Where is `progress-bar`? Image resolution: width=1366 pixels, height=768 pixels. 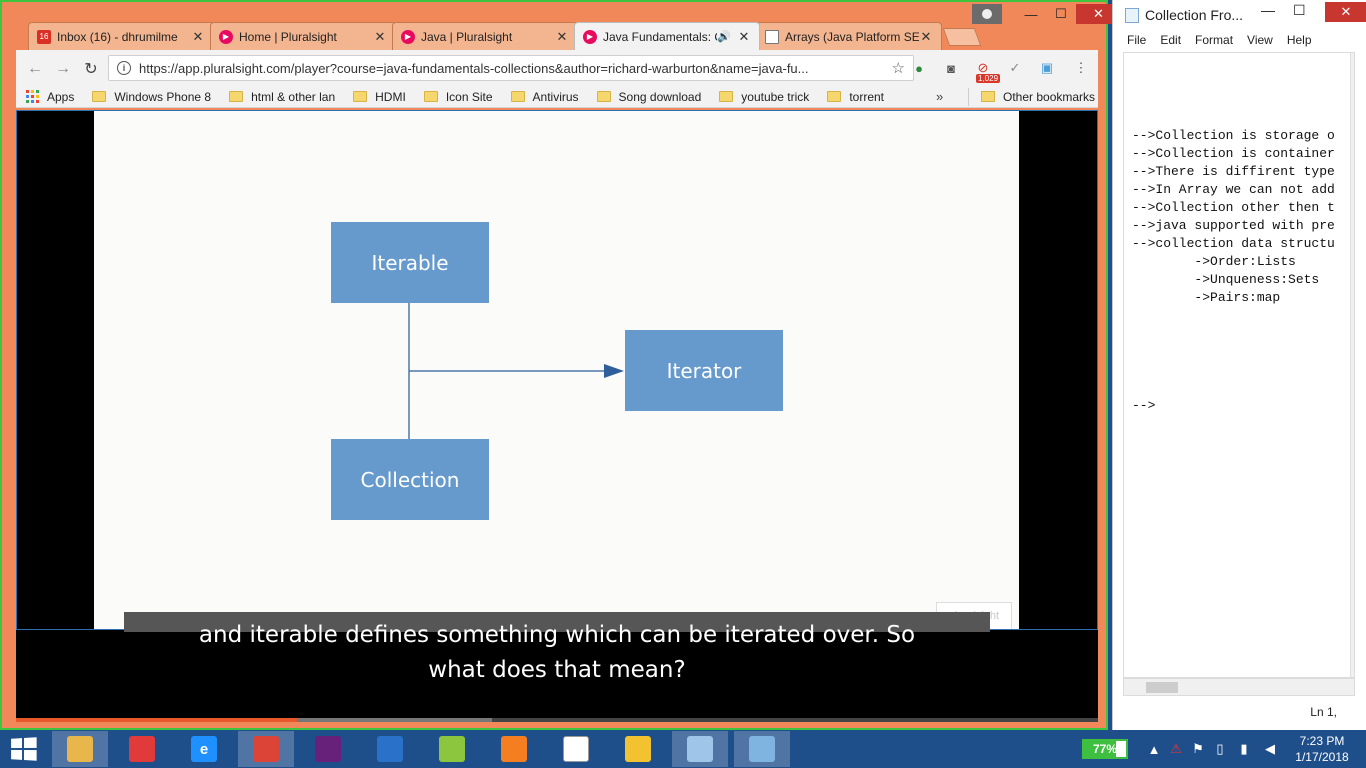
progress-bar is located at coordinates (557, 720).